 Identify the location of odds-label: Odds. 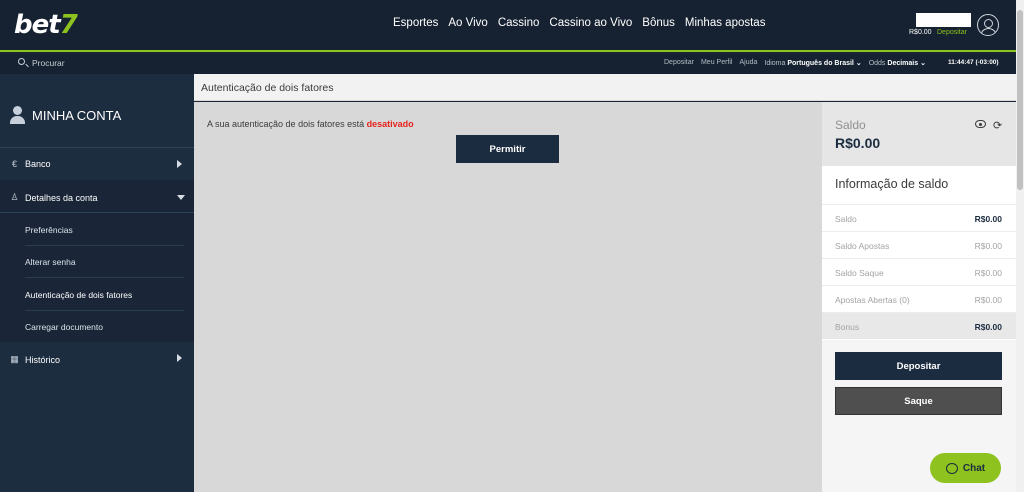
(877, 63).